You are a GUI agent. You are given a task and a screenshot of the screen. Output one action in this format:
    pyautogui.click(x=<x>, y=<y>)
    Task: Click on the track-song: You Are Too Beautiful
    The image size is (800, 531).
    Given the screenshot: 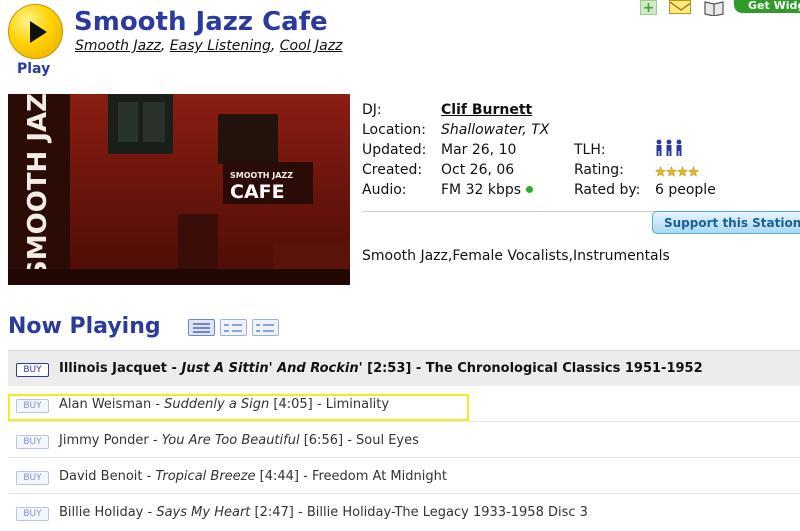 What is the action you would take?
    pyautogui.click(x=230, y=440)
    